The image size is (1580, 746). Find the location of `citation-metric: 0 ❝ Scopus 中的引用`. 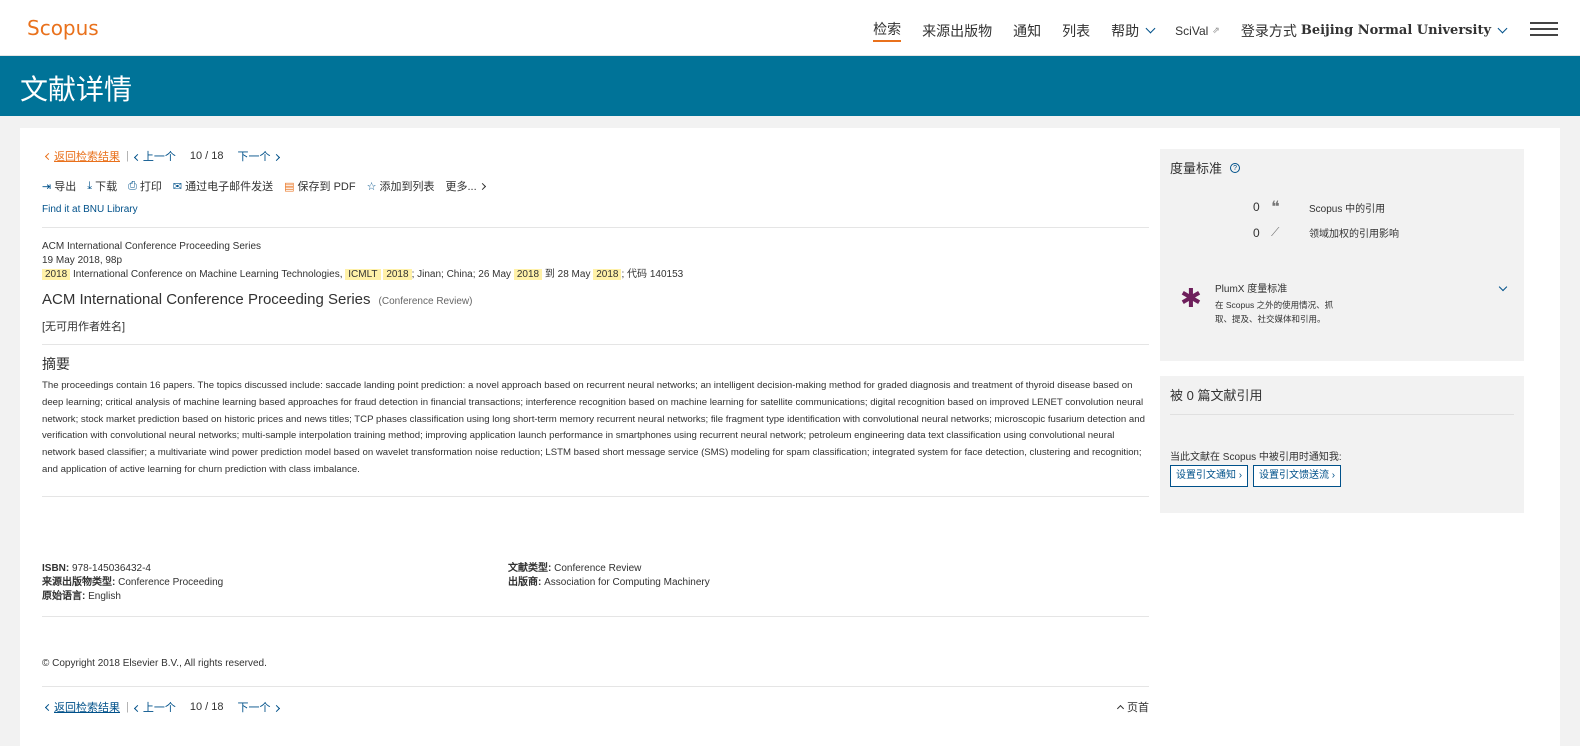

citation-metric: 0 ❝ Scopus 中的引用 is located at coordinates (1319, 207).